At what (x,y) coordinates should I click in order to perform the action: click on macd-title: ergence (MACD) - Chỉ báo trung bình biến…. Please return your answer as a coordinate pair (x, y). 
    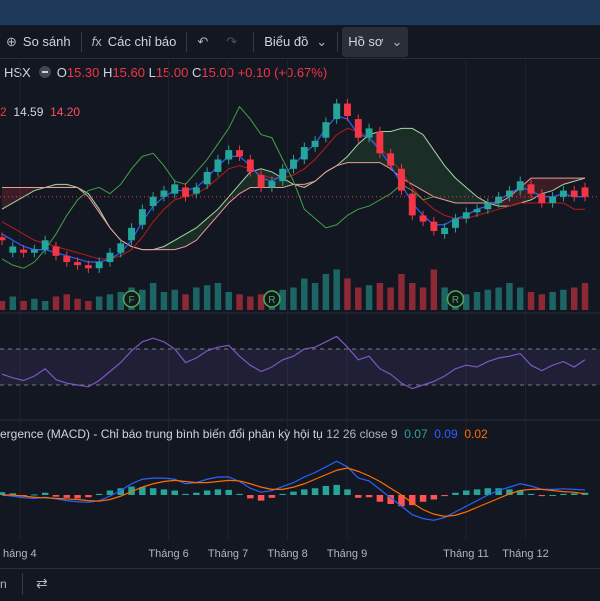
    Looking at the image, I should click on (161, 434).